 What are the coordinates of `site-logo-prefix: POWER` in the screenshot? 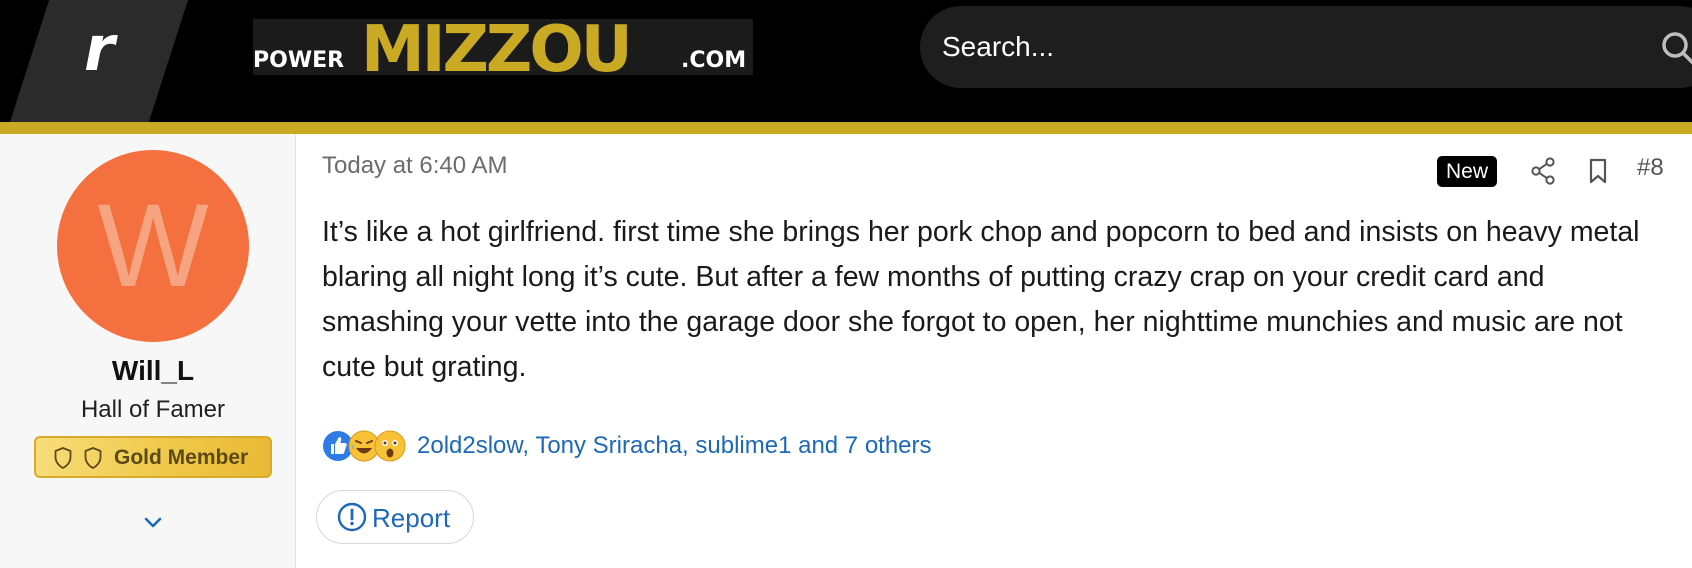 It's located at (299, 60).